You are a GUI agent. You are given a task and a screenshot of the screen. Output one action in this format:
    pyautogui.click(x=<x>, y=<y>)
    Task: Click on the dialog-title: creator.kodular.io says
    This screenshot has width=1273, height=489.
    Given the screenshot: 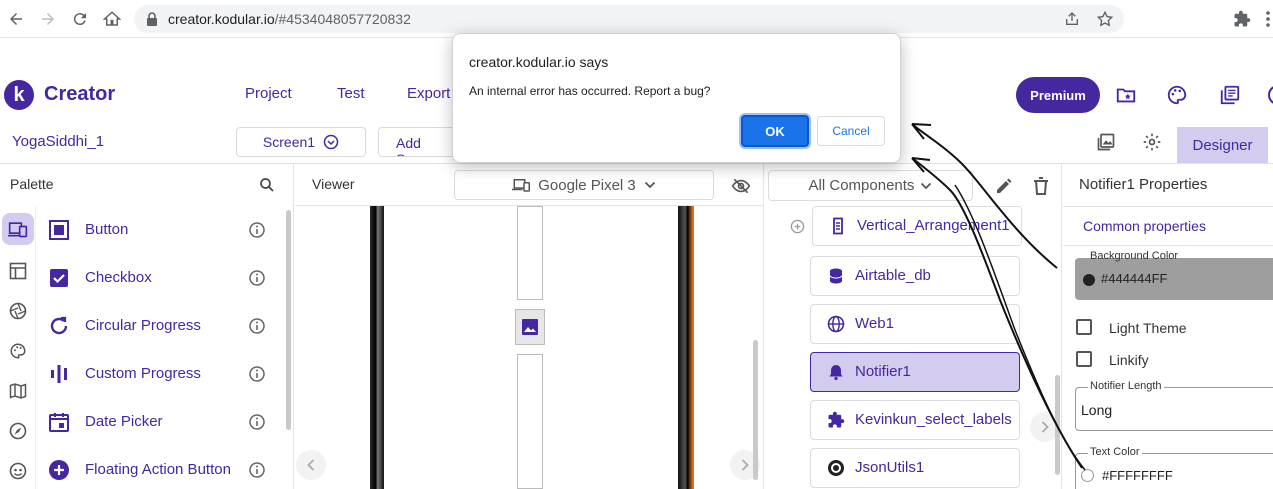 What is the action you would take?
    pyautogui.click(x=539, y=62)
    